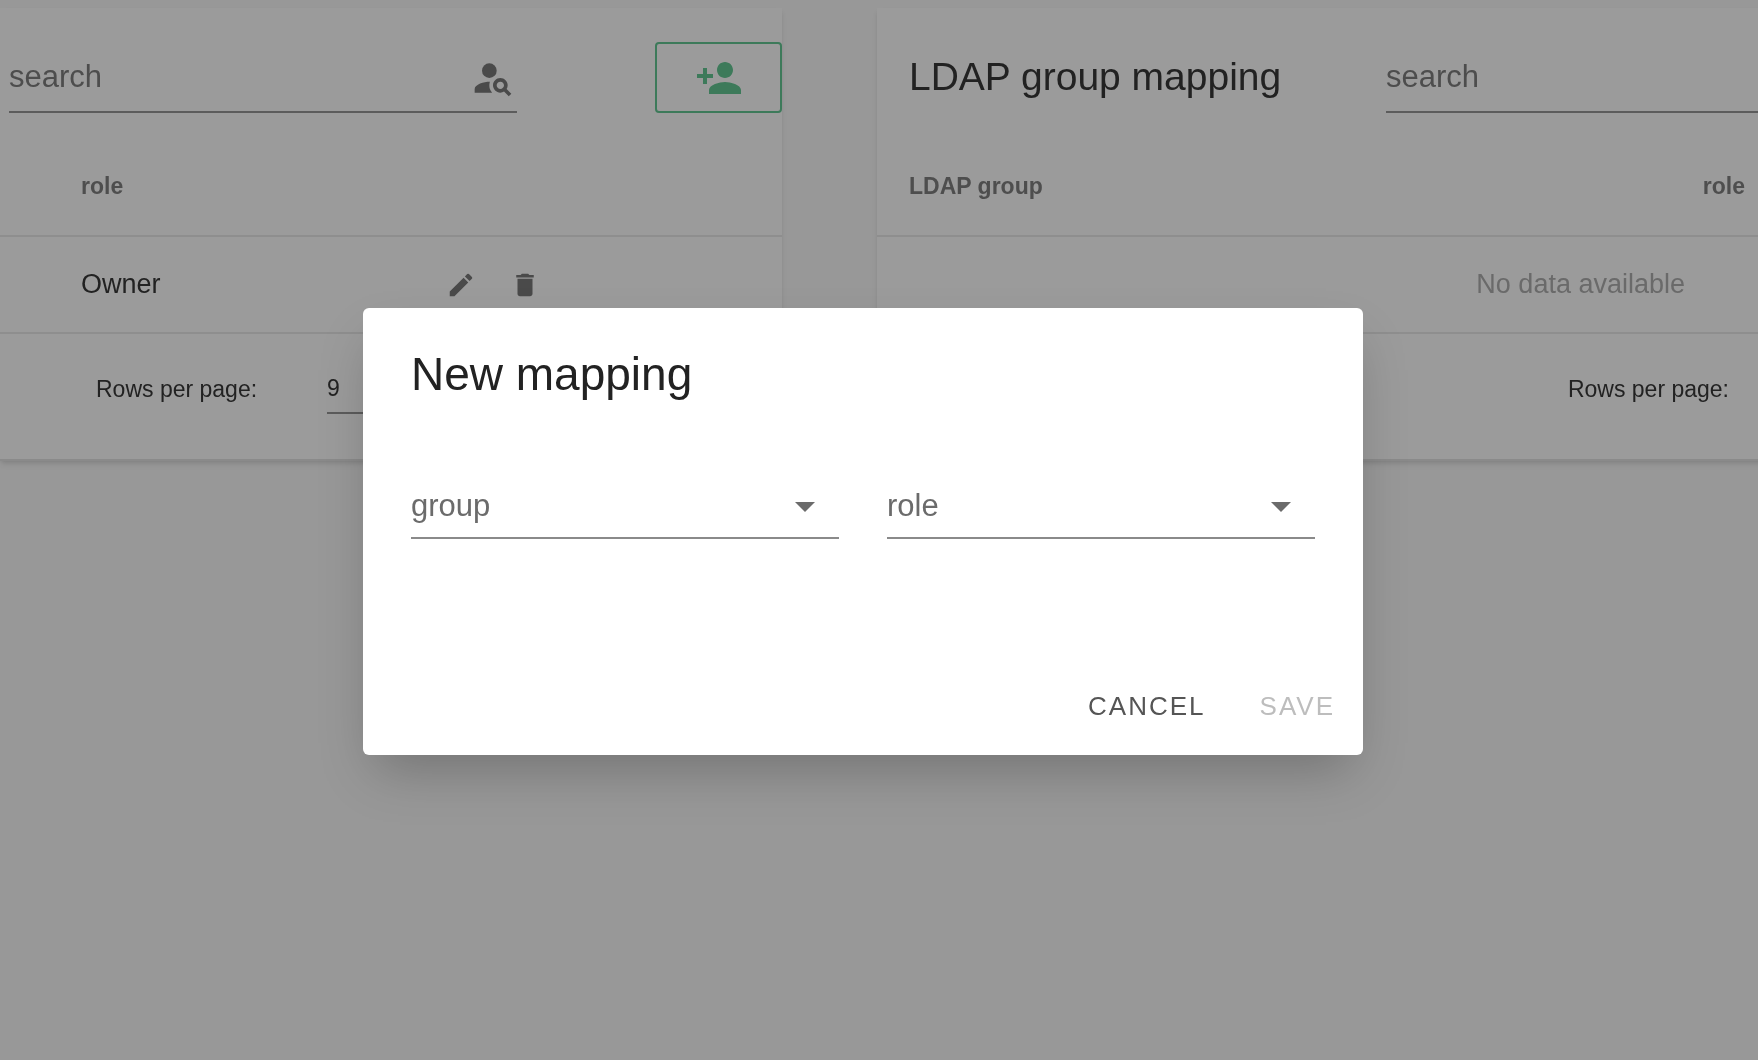 This screenshot has height=1060, width=1758. Describe the element at coordinates (1101, 507) in the screenshot. I see `select-field: role` at that location.